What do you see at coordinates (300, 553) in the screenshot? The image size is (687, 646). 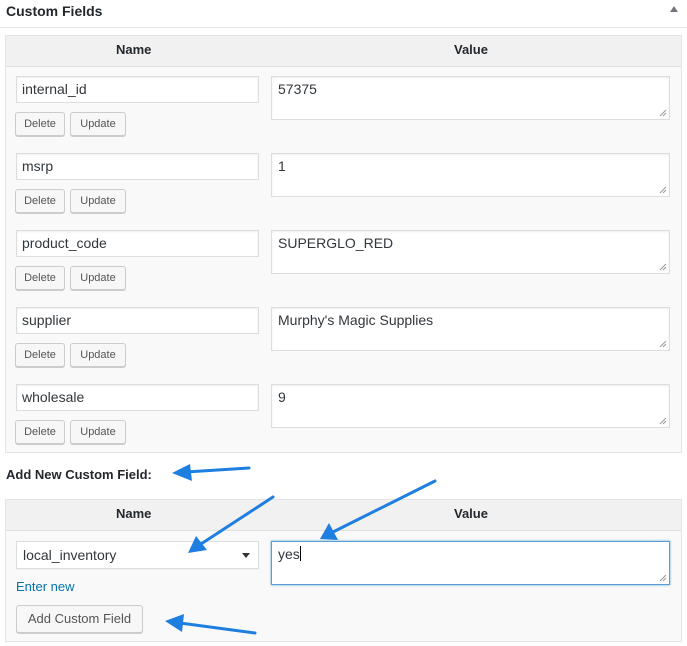 I see `text-cursor` at bounding box center [300, 553].